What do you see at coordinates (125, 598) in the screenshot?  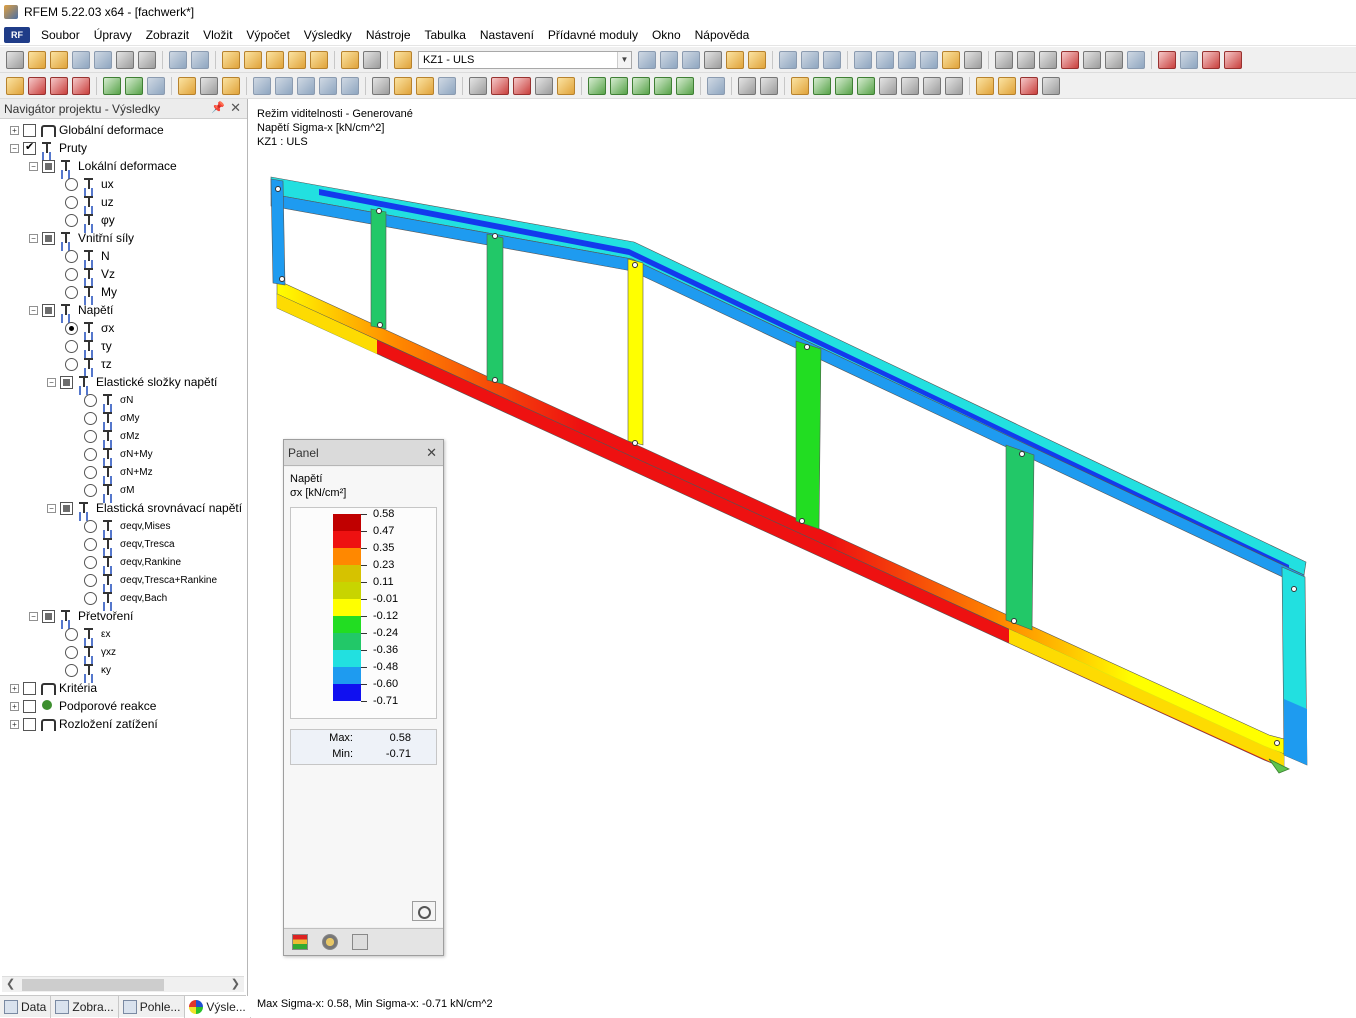 I see `tree-node-sigma-bach: σeqv,Bach` at bounding box center [125, 598].